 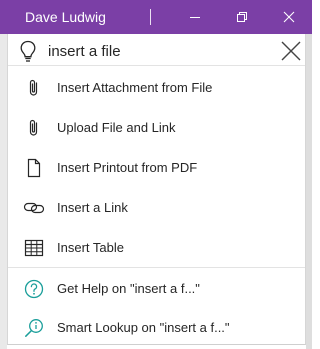 I want to click on document-icon, so click(x=34, y=168).